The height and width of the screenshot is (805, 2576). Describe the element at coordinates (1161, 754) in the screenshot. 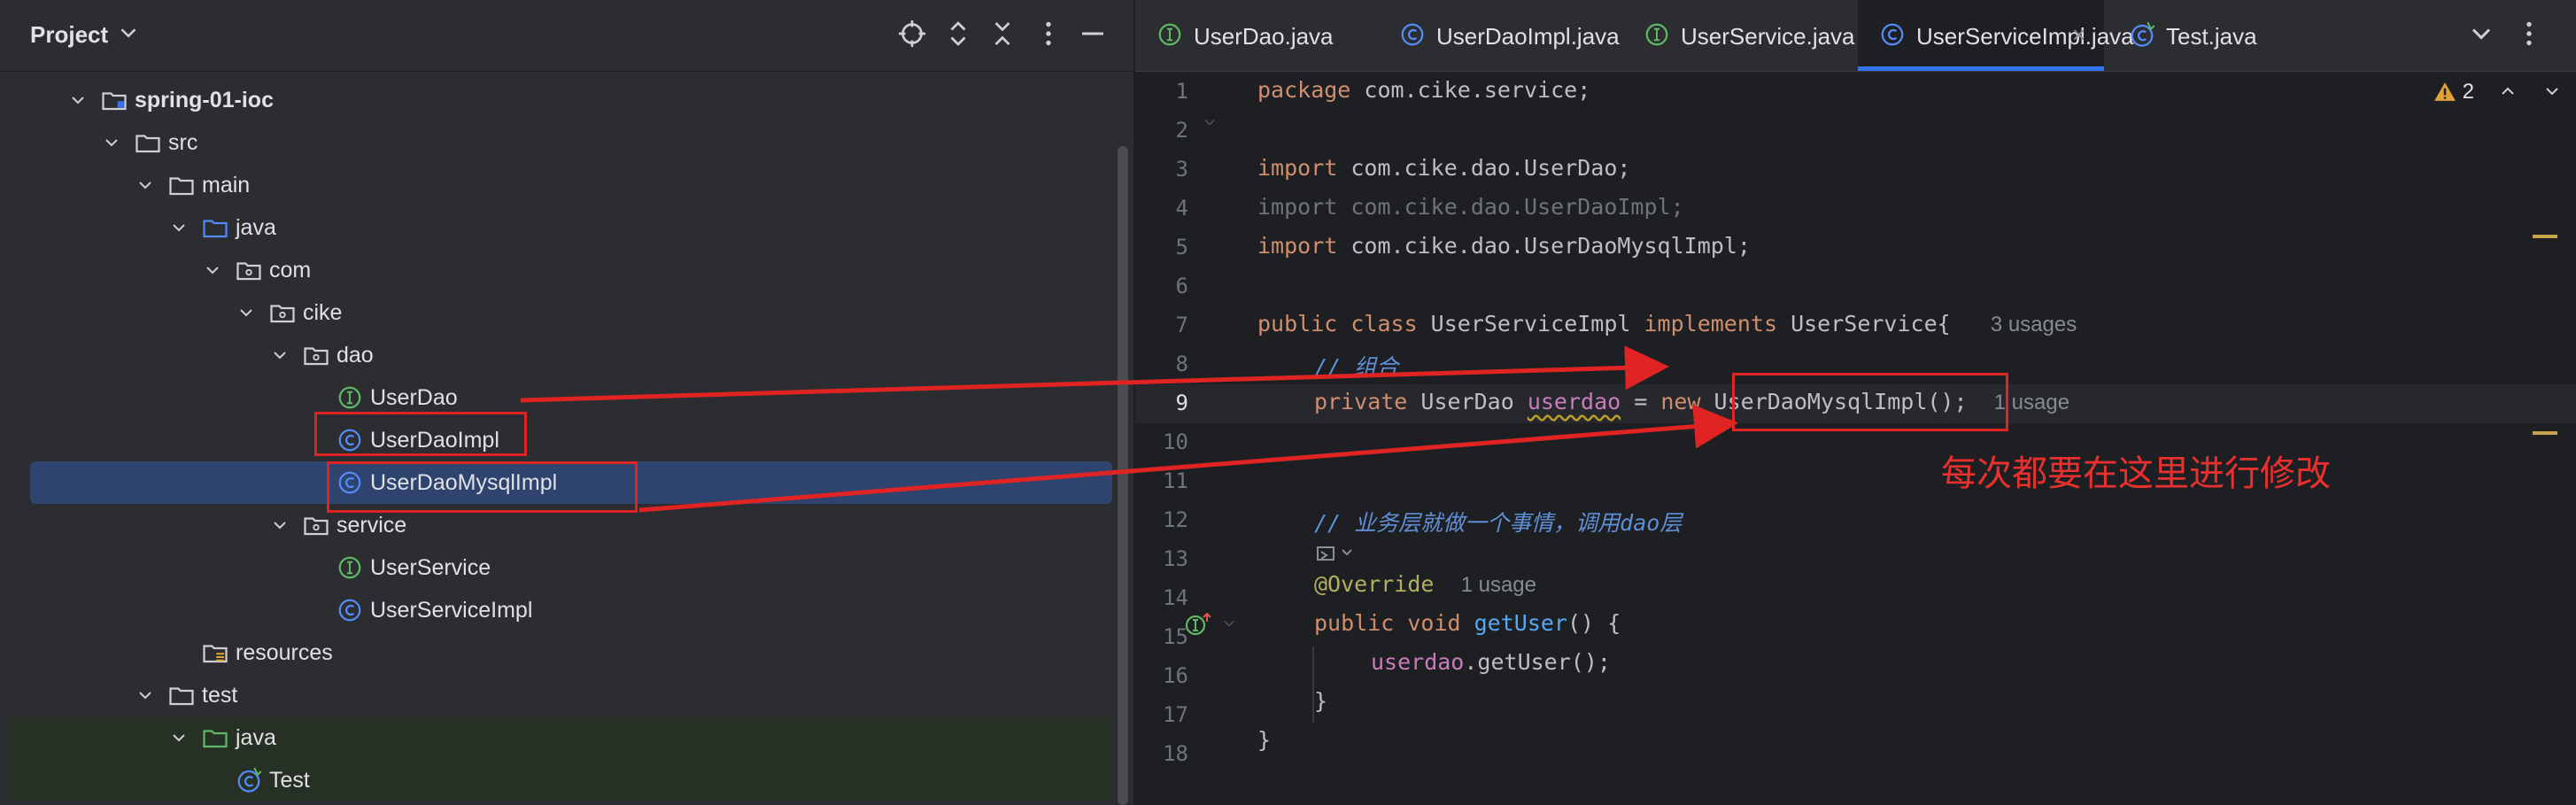

I see `line-number: 18` at that location.